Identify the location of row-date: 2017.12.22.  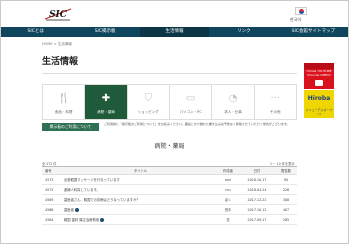
(257, 200).